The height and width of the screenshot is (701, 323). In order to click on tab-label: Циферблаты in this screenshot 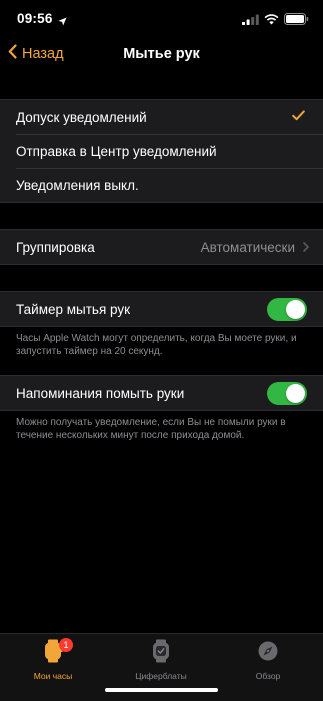, I will do `click(161, 676)`.